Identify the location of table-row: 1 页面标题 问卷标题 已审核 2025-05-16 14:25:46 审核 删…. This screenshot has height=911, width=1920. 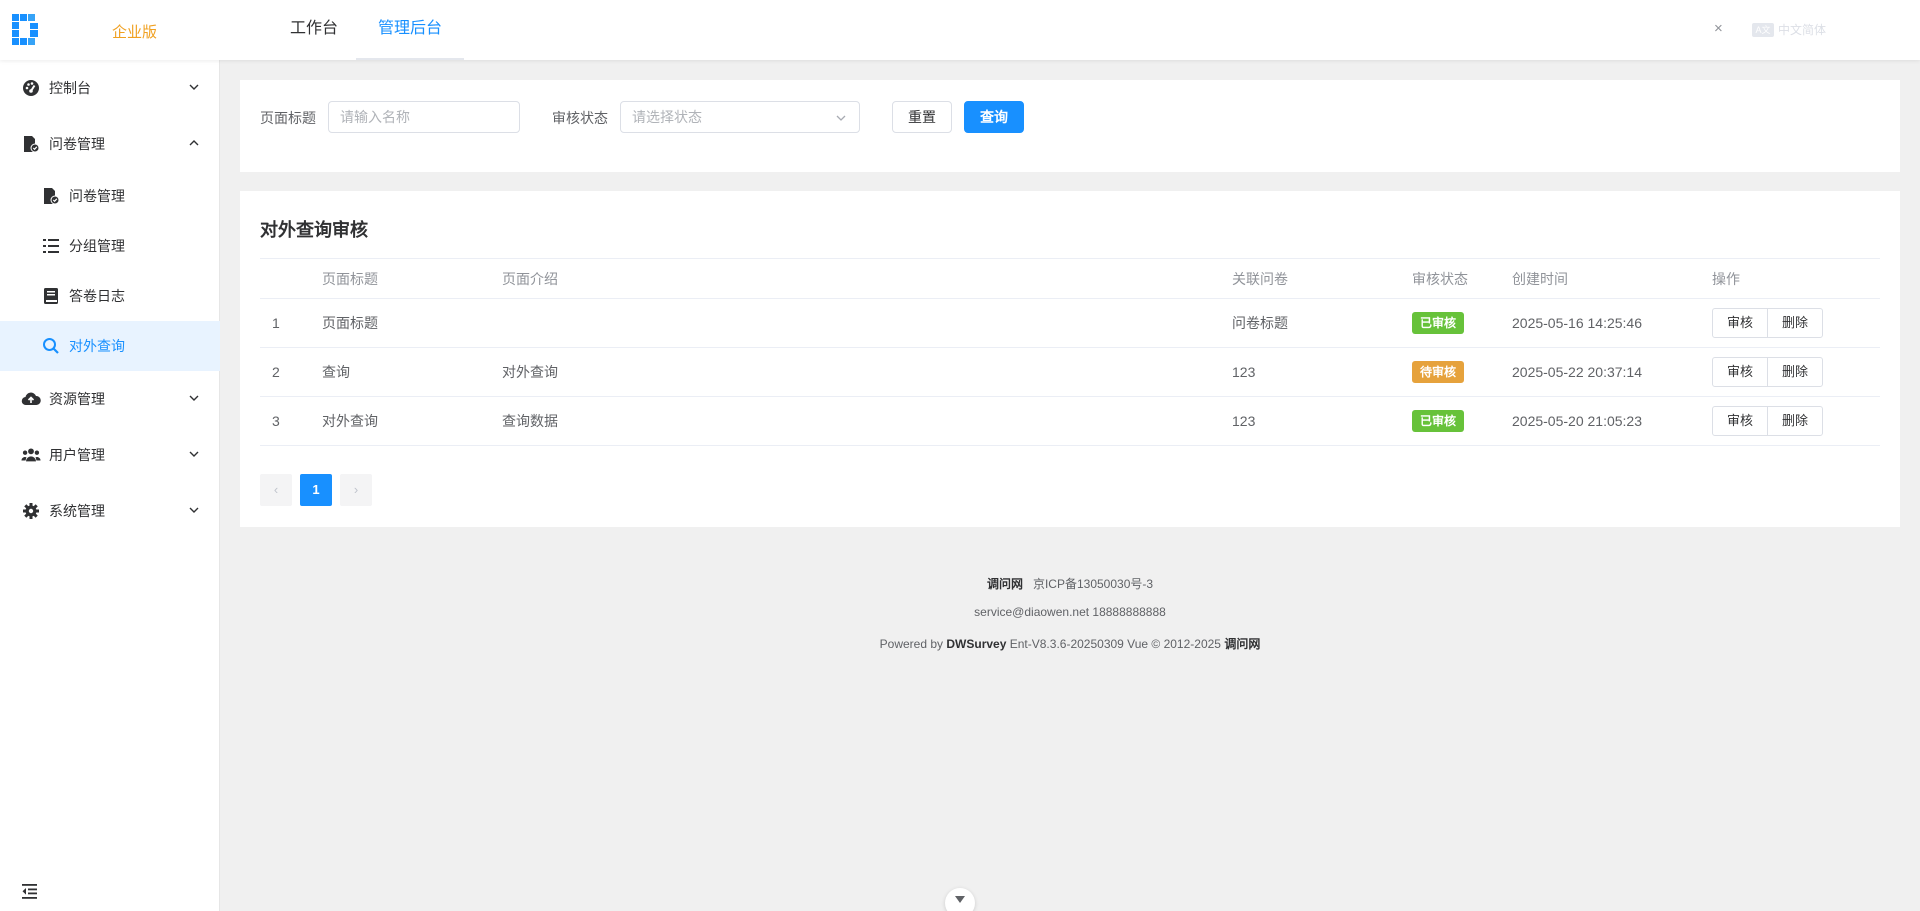
(1070, 323).